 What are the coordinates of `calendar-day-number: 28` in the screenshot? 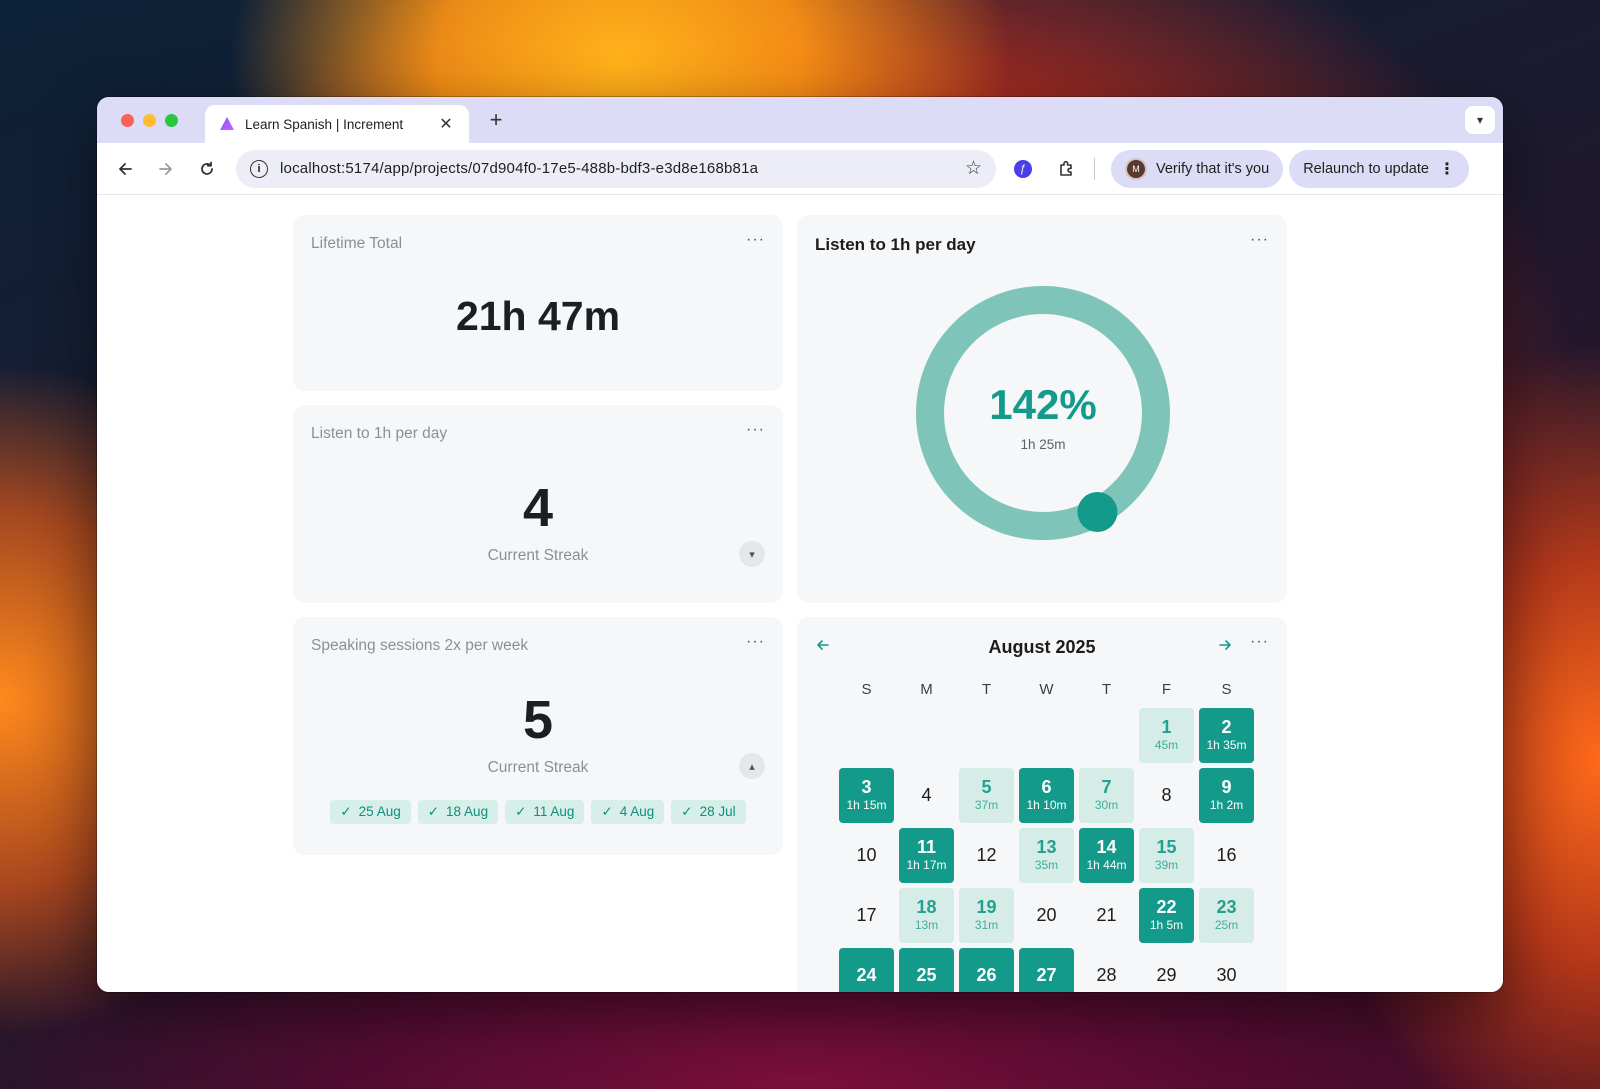 It's located at (1106, 975).